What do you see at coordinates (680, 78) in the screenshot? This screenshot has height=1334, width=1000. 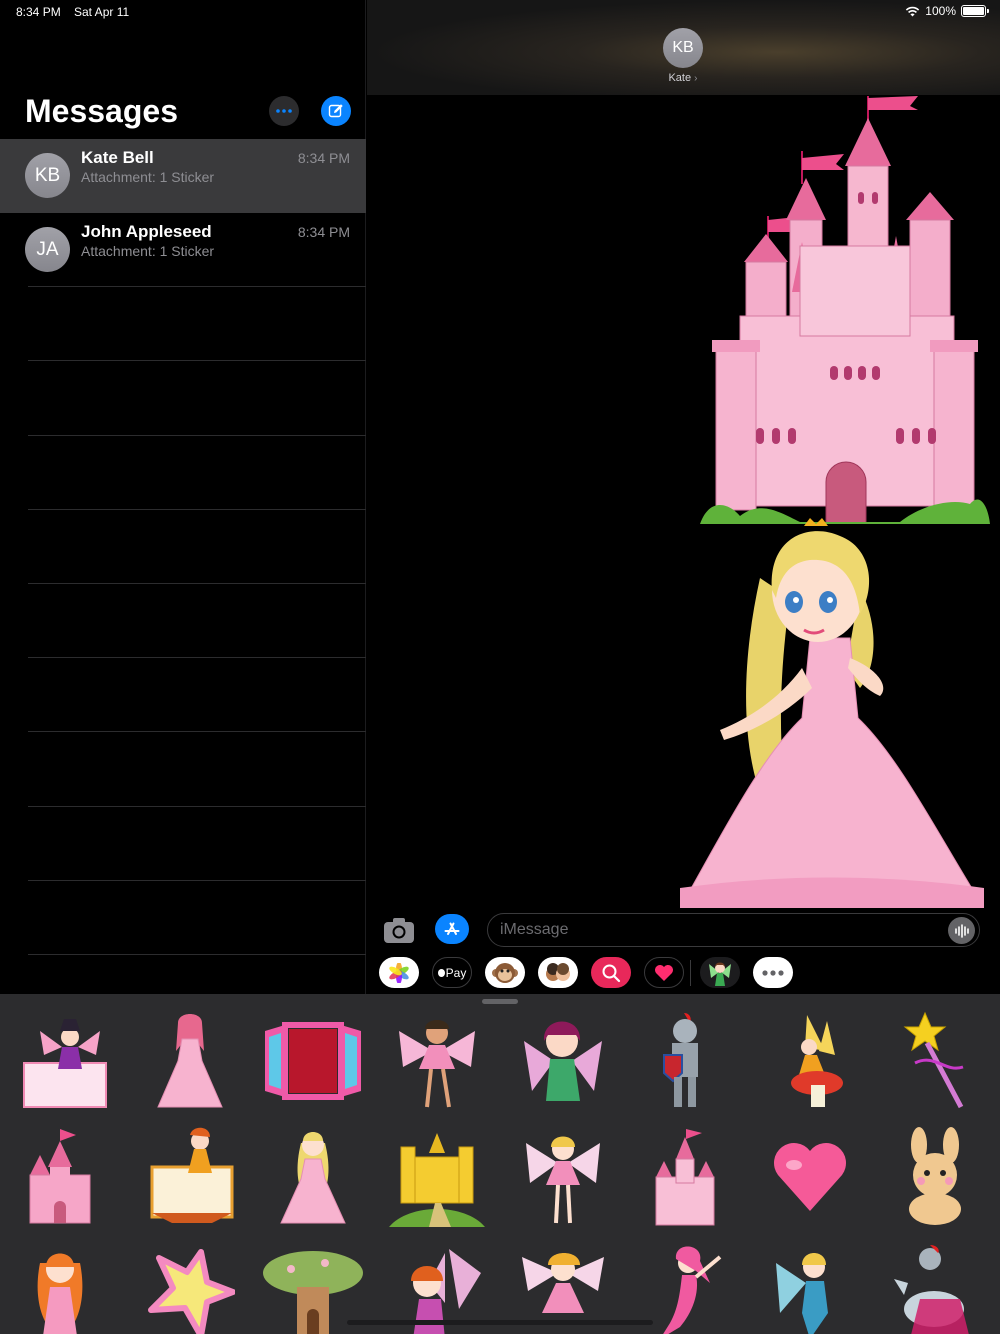 I see `contact-name: Kate` at bounding box center [680, 78].